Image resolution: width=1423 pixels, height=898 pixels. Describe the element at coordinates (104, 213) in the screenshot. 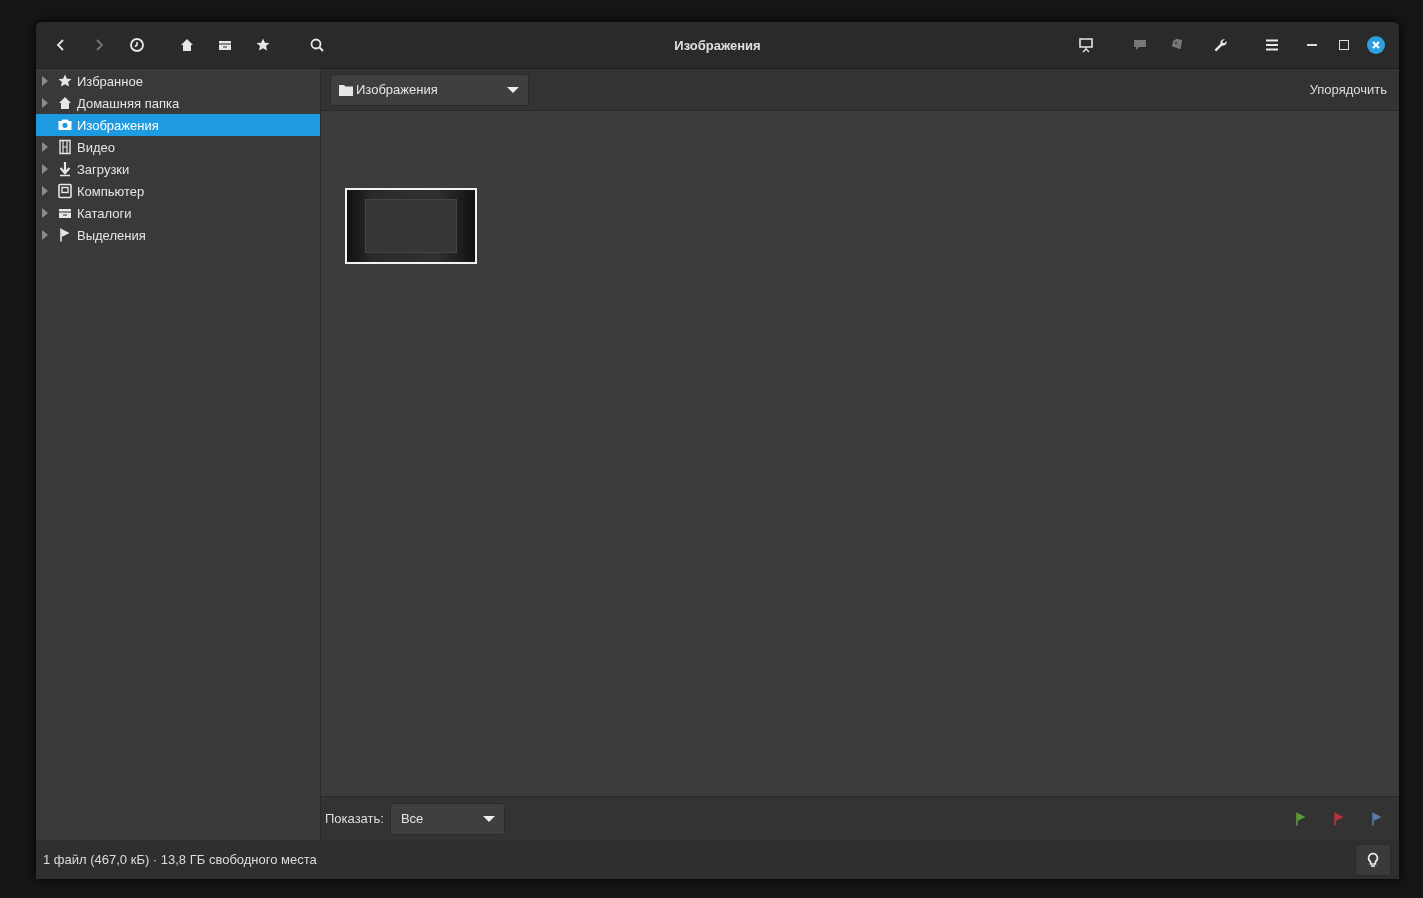

I see `sidebar-label: Каталоги` at that location.